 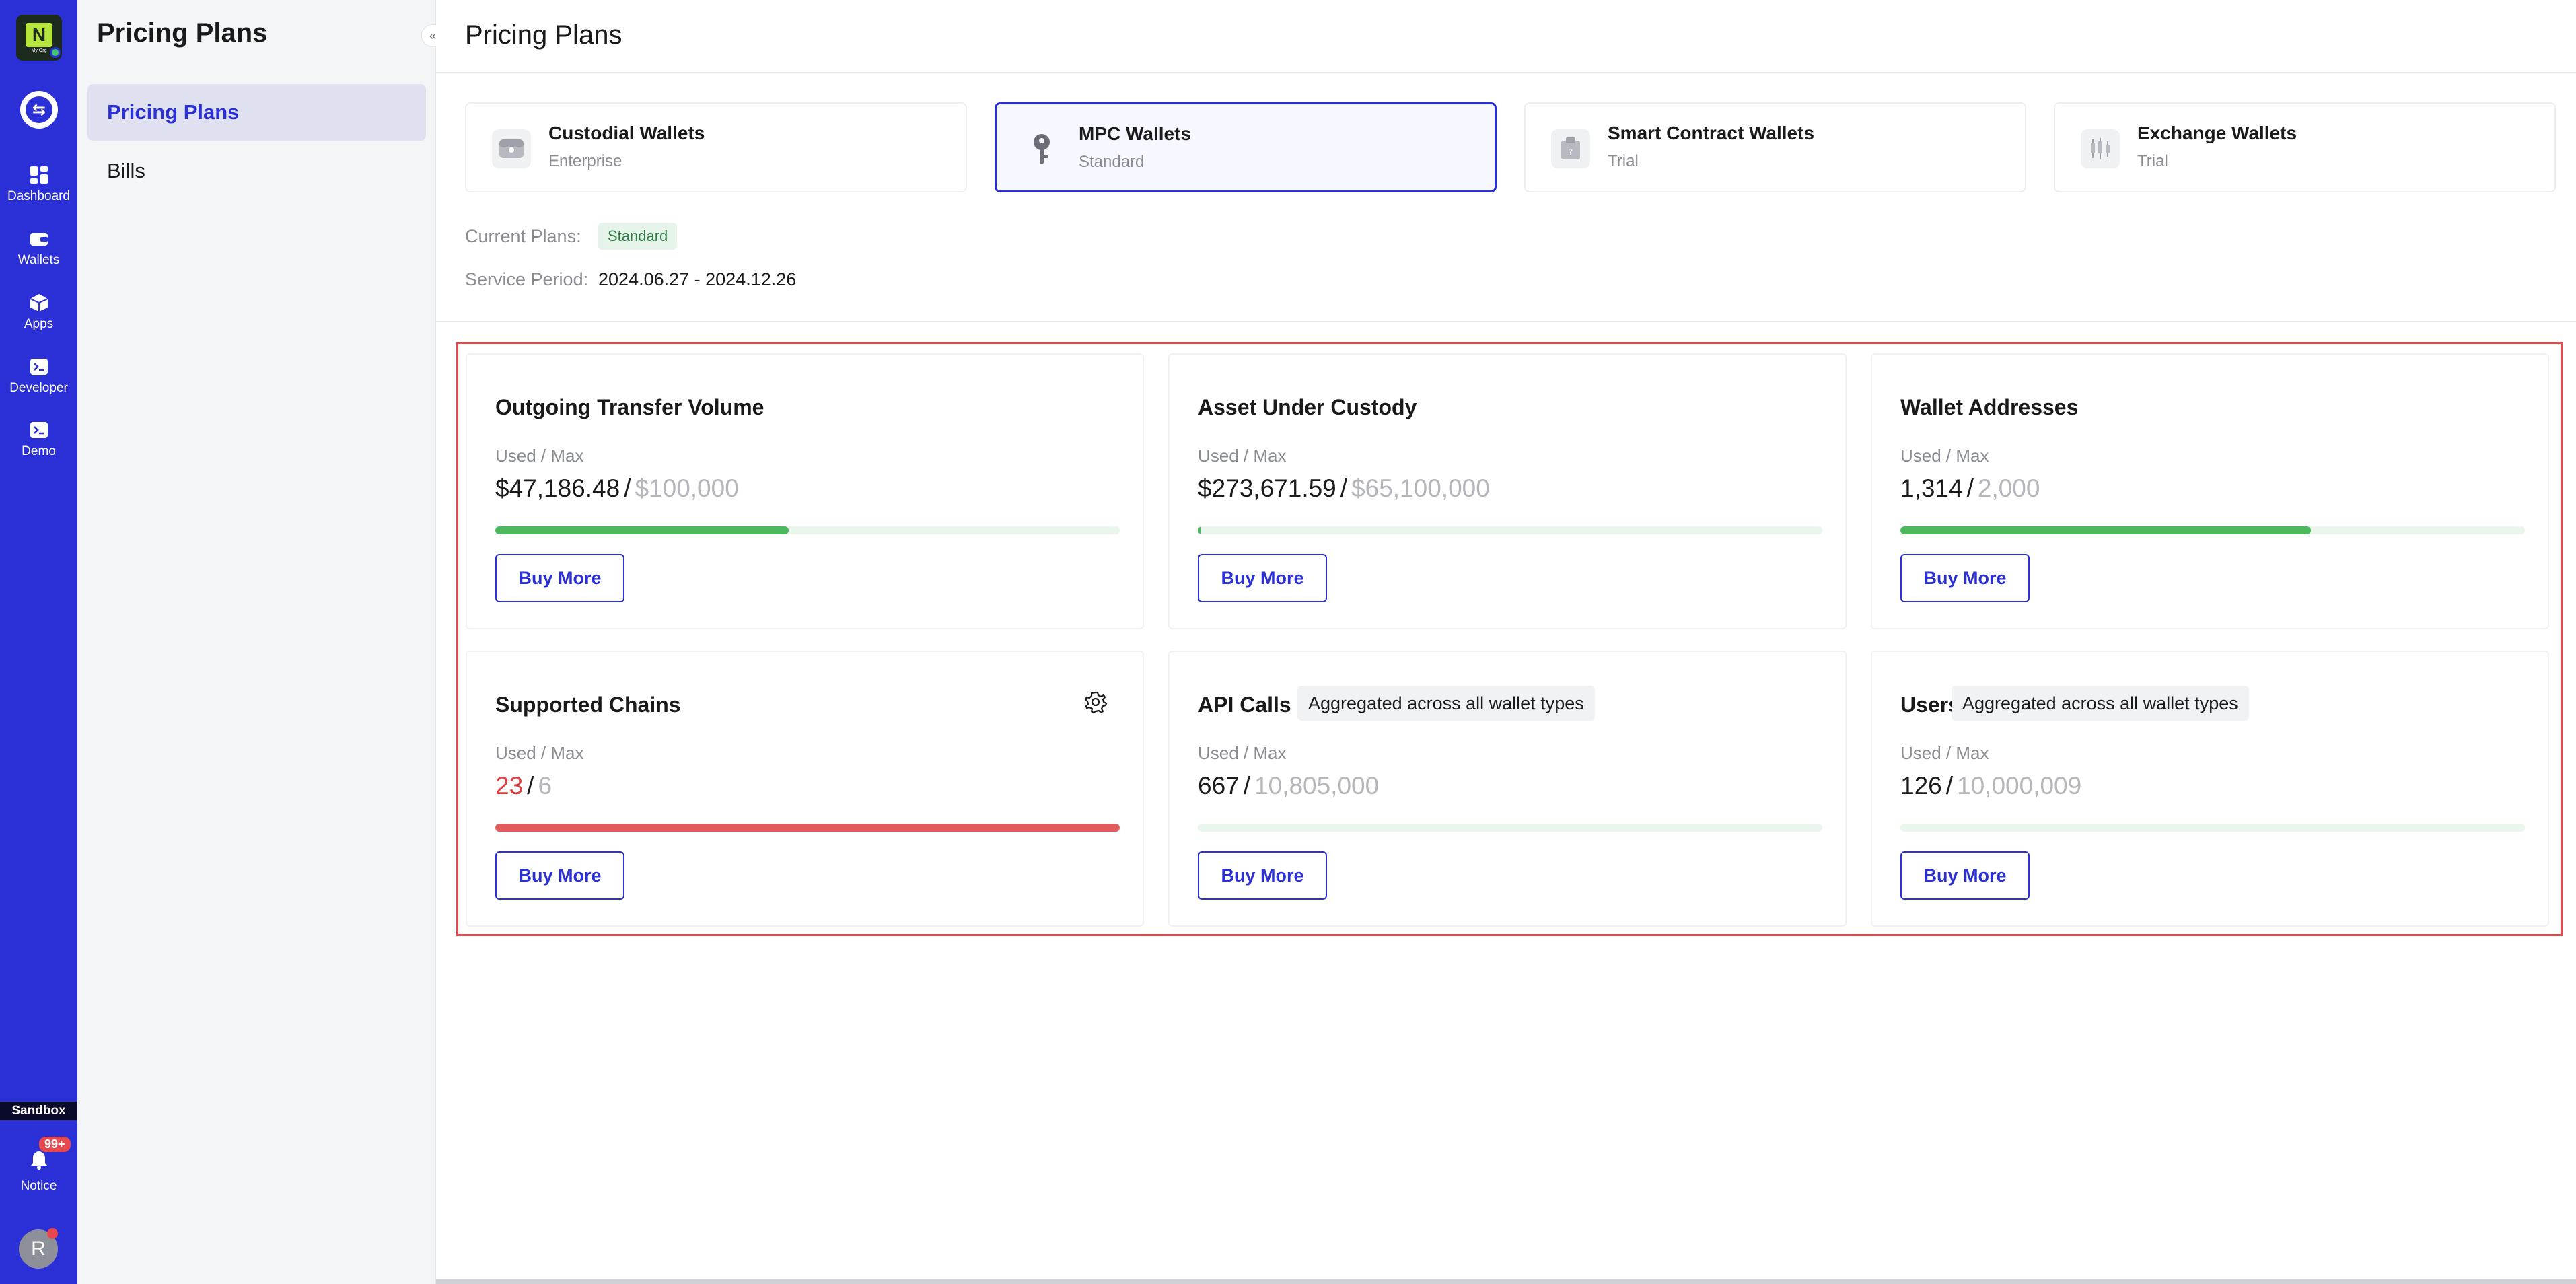 I want to click on metric-values: $47,186.48/$100,000, so click(x=617, y=488).